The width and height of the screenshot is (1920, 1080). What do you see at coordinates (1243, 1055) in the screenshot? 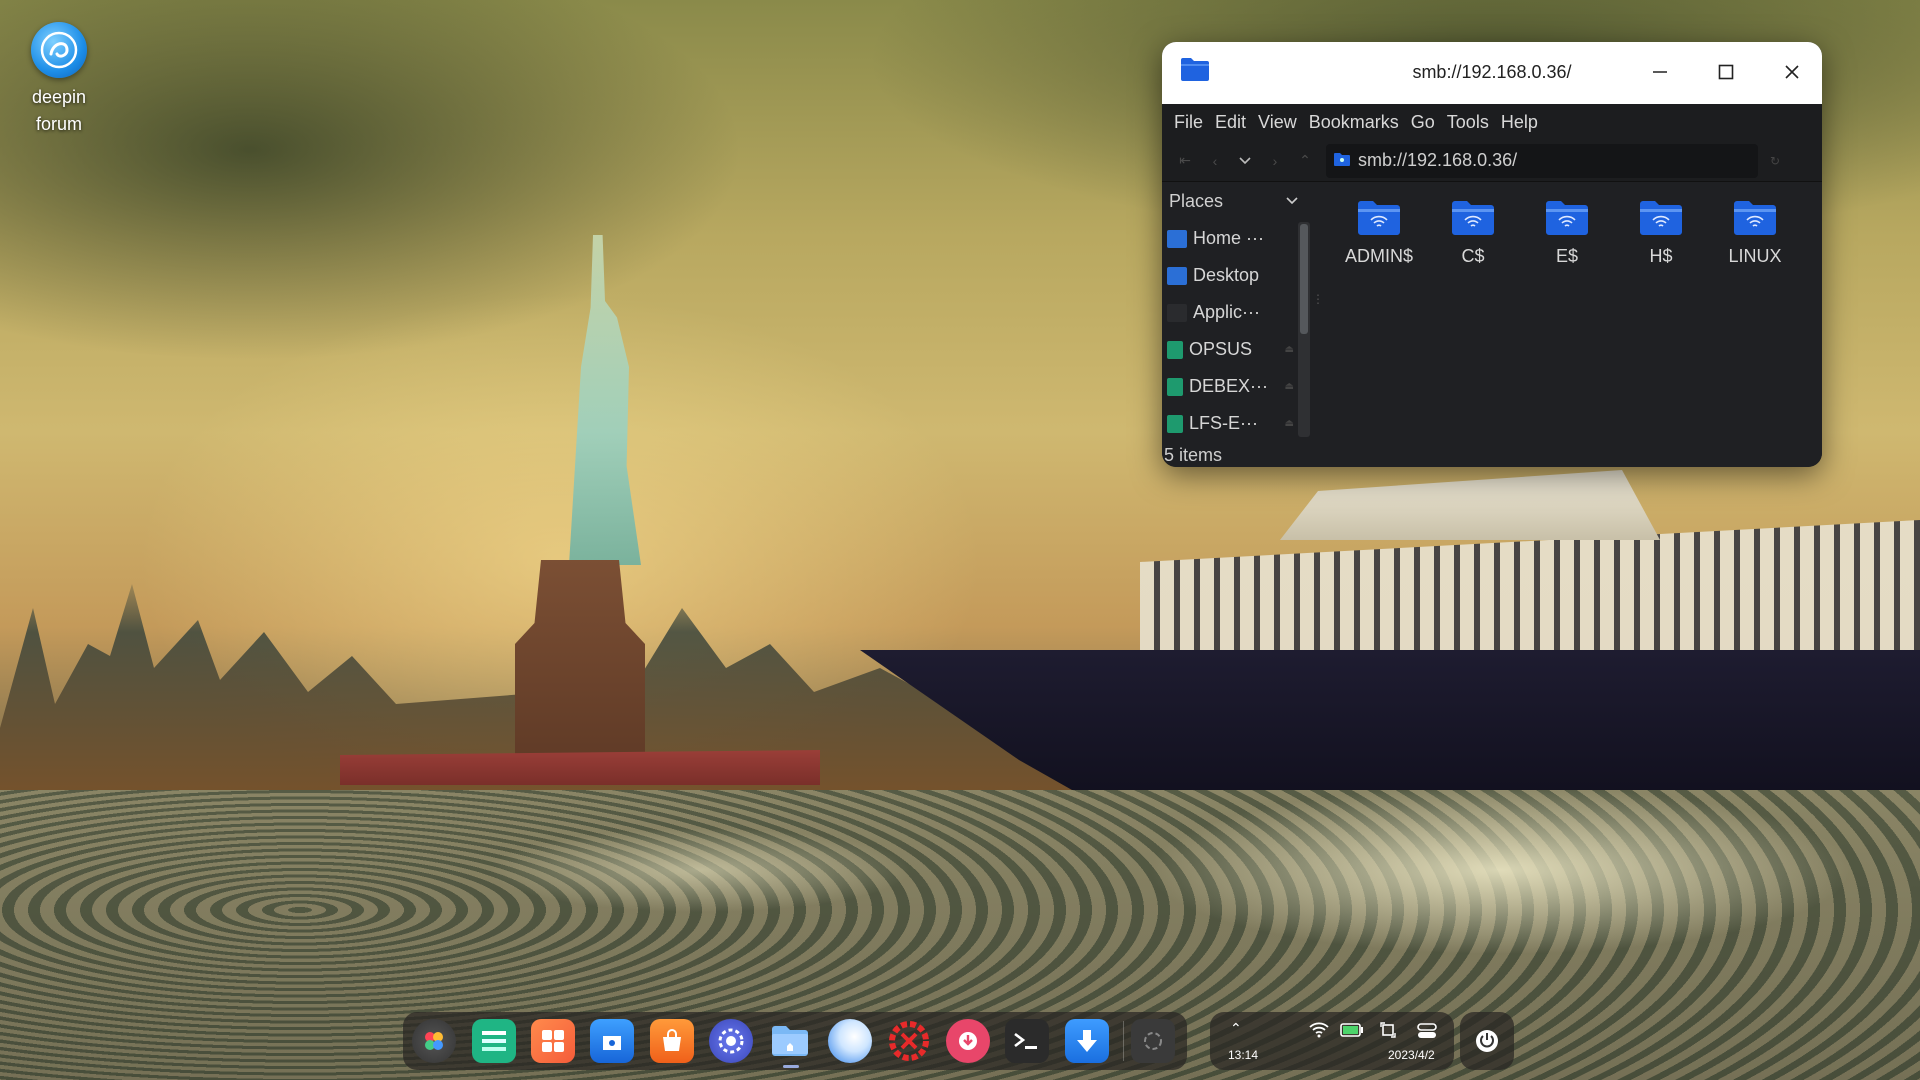
I see `clock-time: 13:14` at bounding box center [1243, 1055].